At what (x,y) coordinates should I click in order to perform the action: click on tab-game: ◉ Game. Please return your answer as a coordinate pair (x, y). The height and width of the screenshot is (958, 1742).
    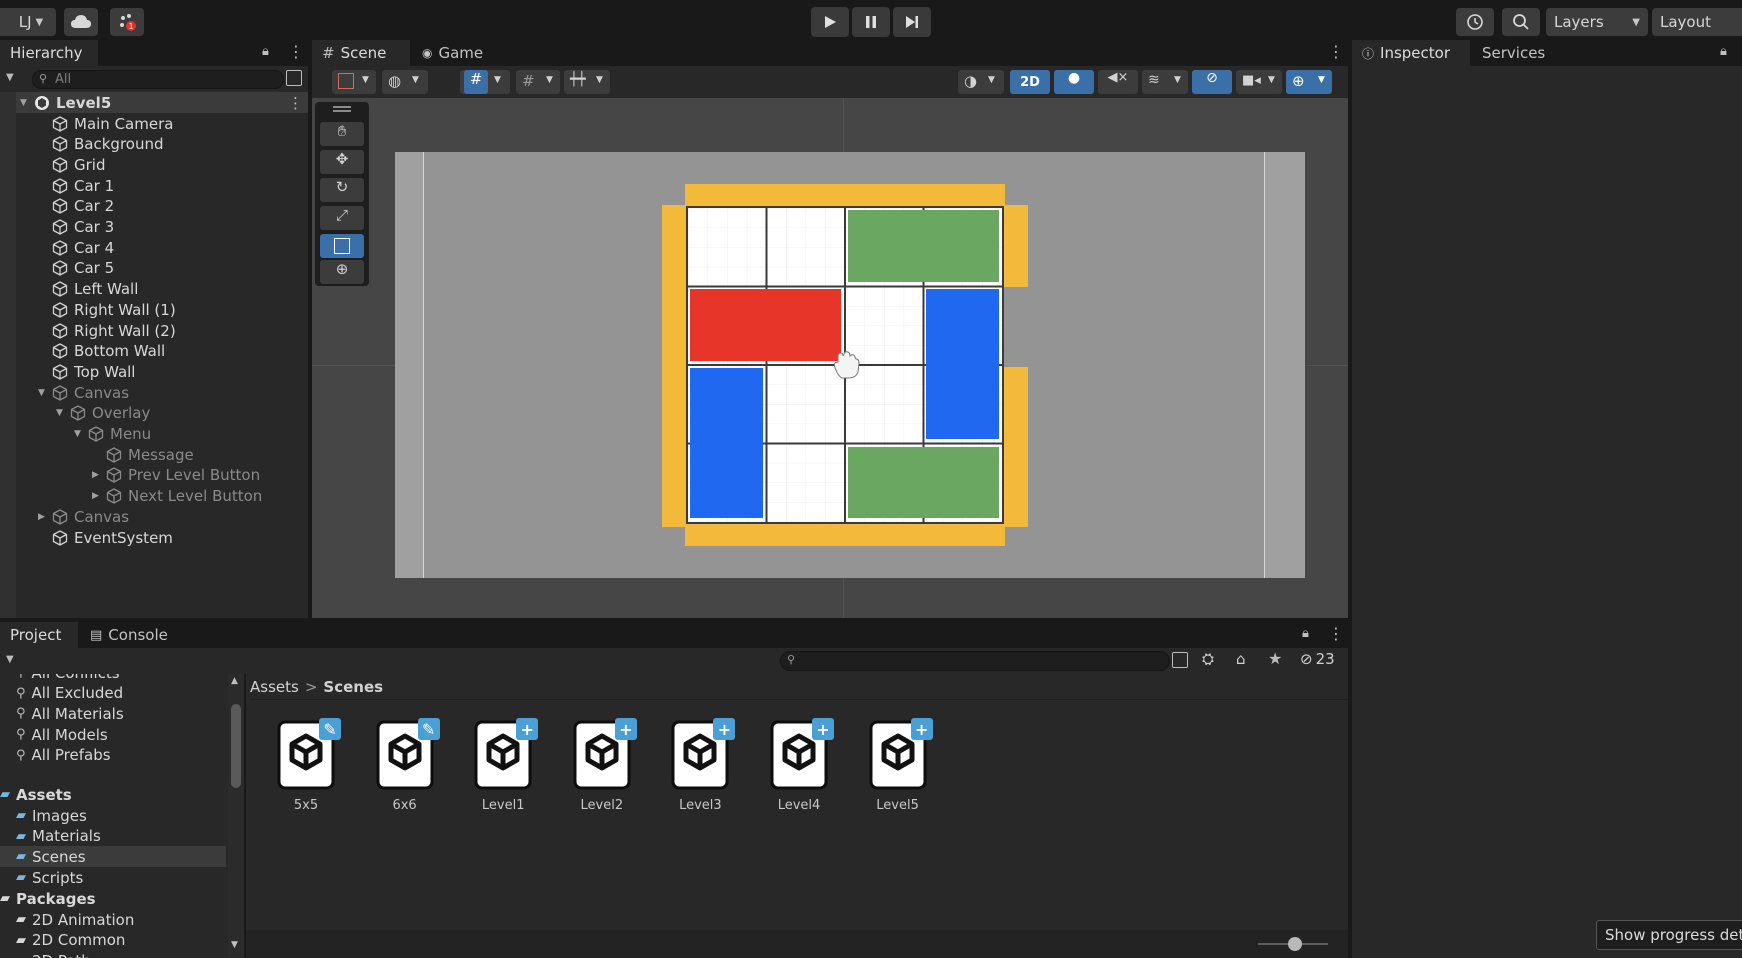
    Looking at the image, I should click on (452, 53).